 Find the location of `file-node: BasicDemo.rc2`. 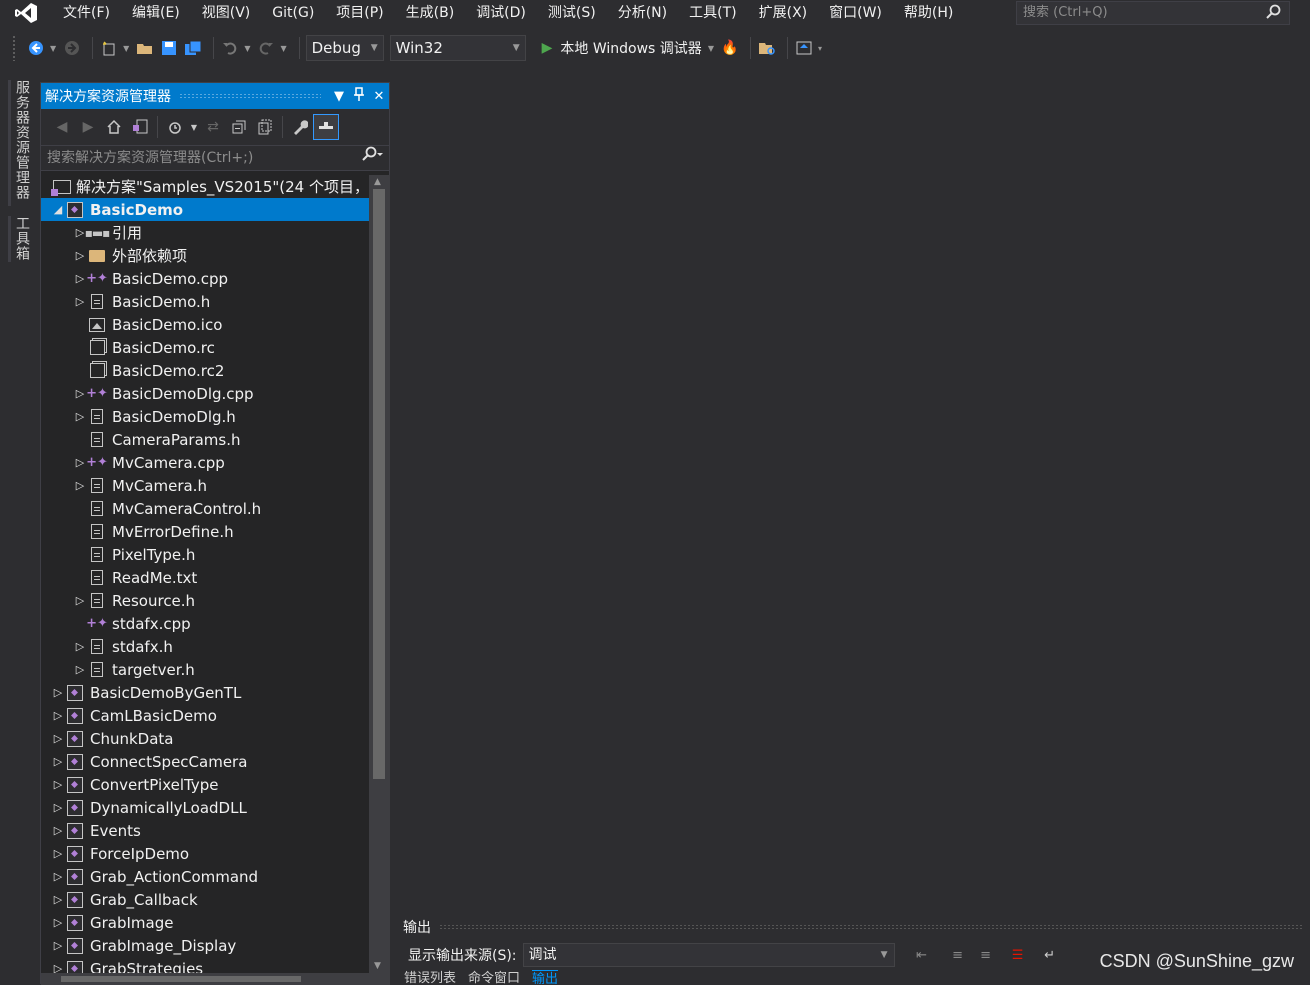

file-node: BasicDemo.rc2 is located at coordinates (205, 370).